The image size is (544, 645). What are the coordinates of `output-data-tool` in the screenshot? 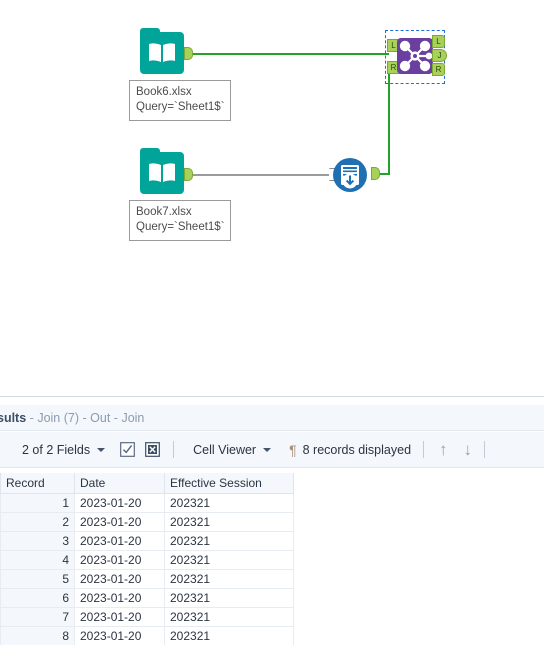 It's located at (350, 175).